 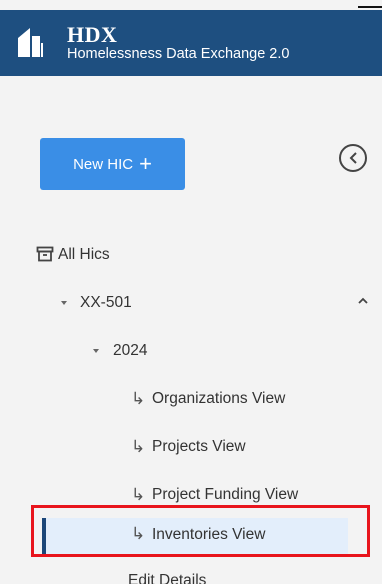 What do you see at coordinates (191, 571) in the screenshot?
I see `nav-item-edit-details: Edit Details` at bounding box center [191, 571].